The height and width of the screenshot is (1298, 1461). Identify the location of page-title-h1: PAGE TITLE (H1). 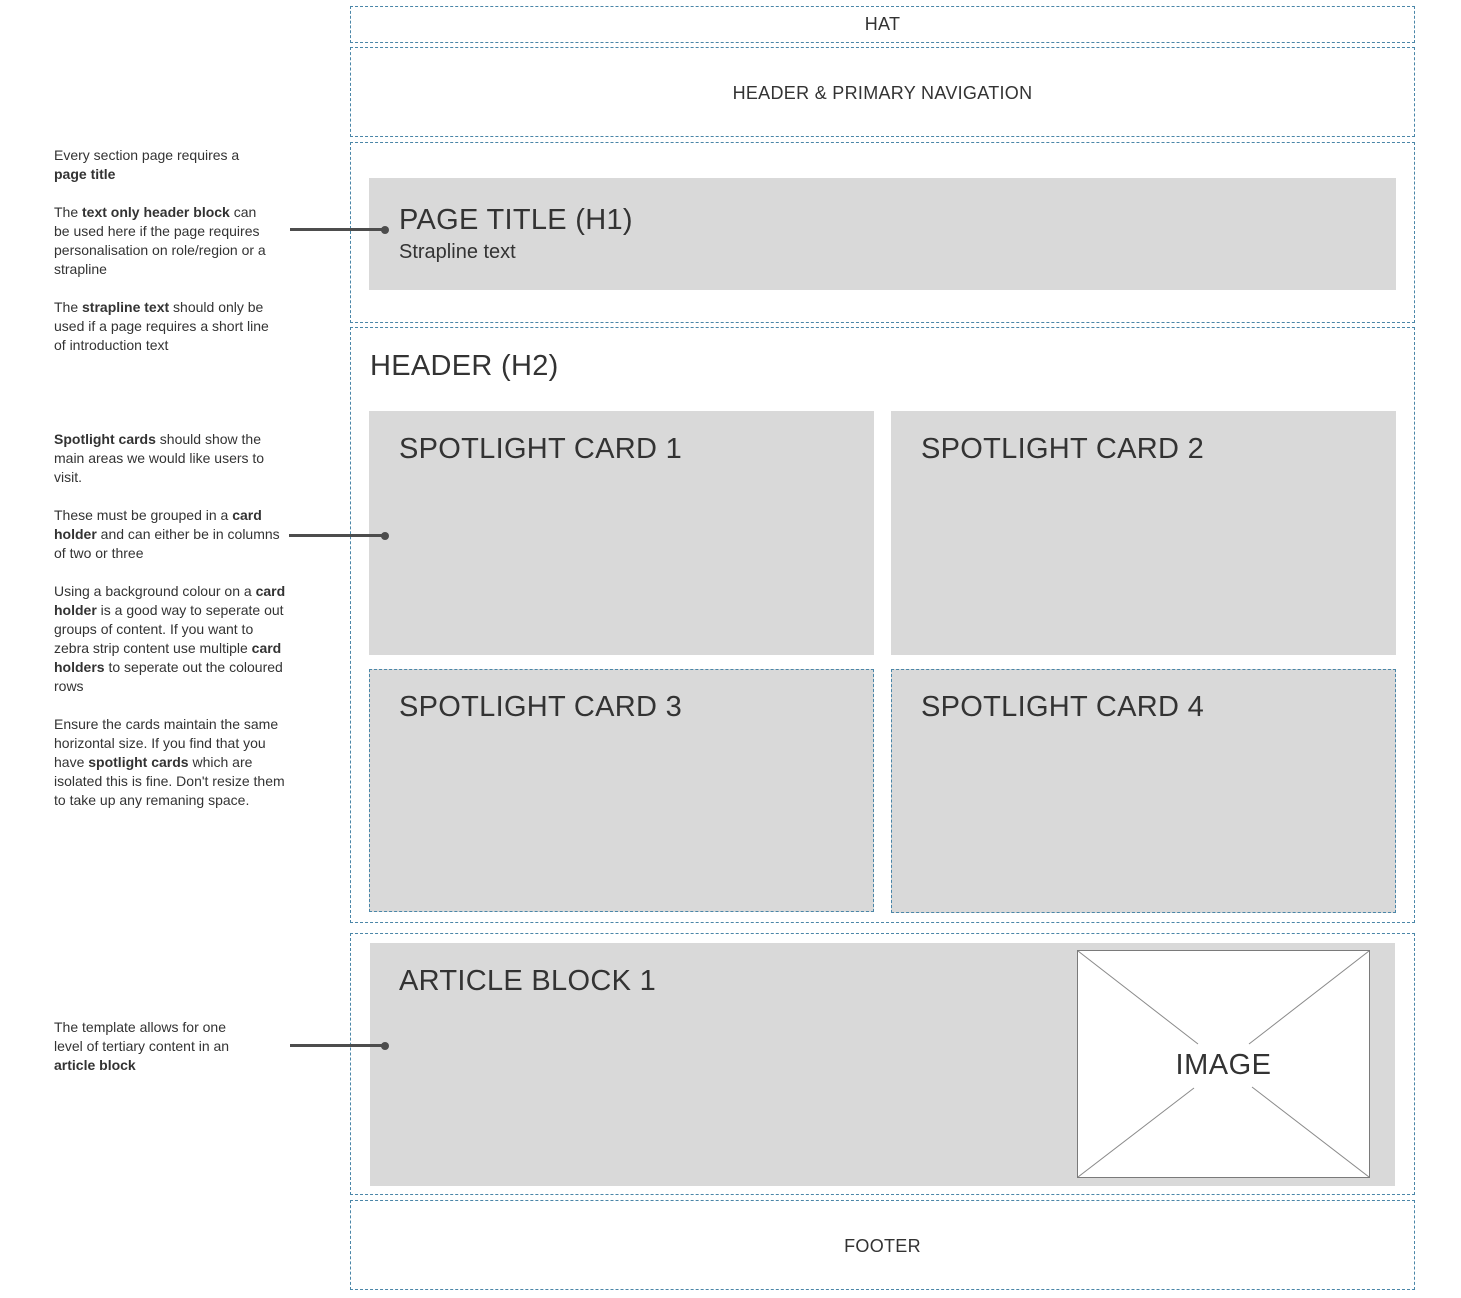
(516, 220).